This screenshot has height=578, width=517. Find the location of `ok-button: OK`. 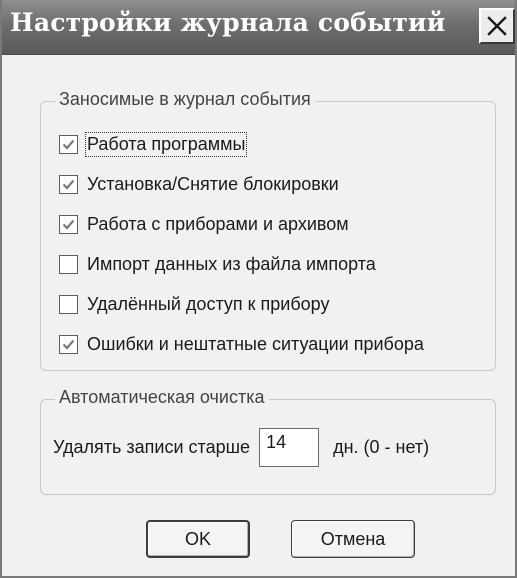

ok-button: OK is located at coordinates (198, 539).